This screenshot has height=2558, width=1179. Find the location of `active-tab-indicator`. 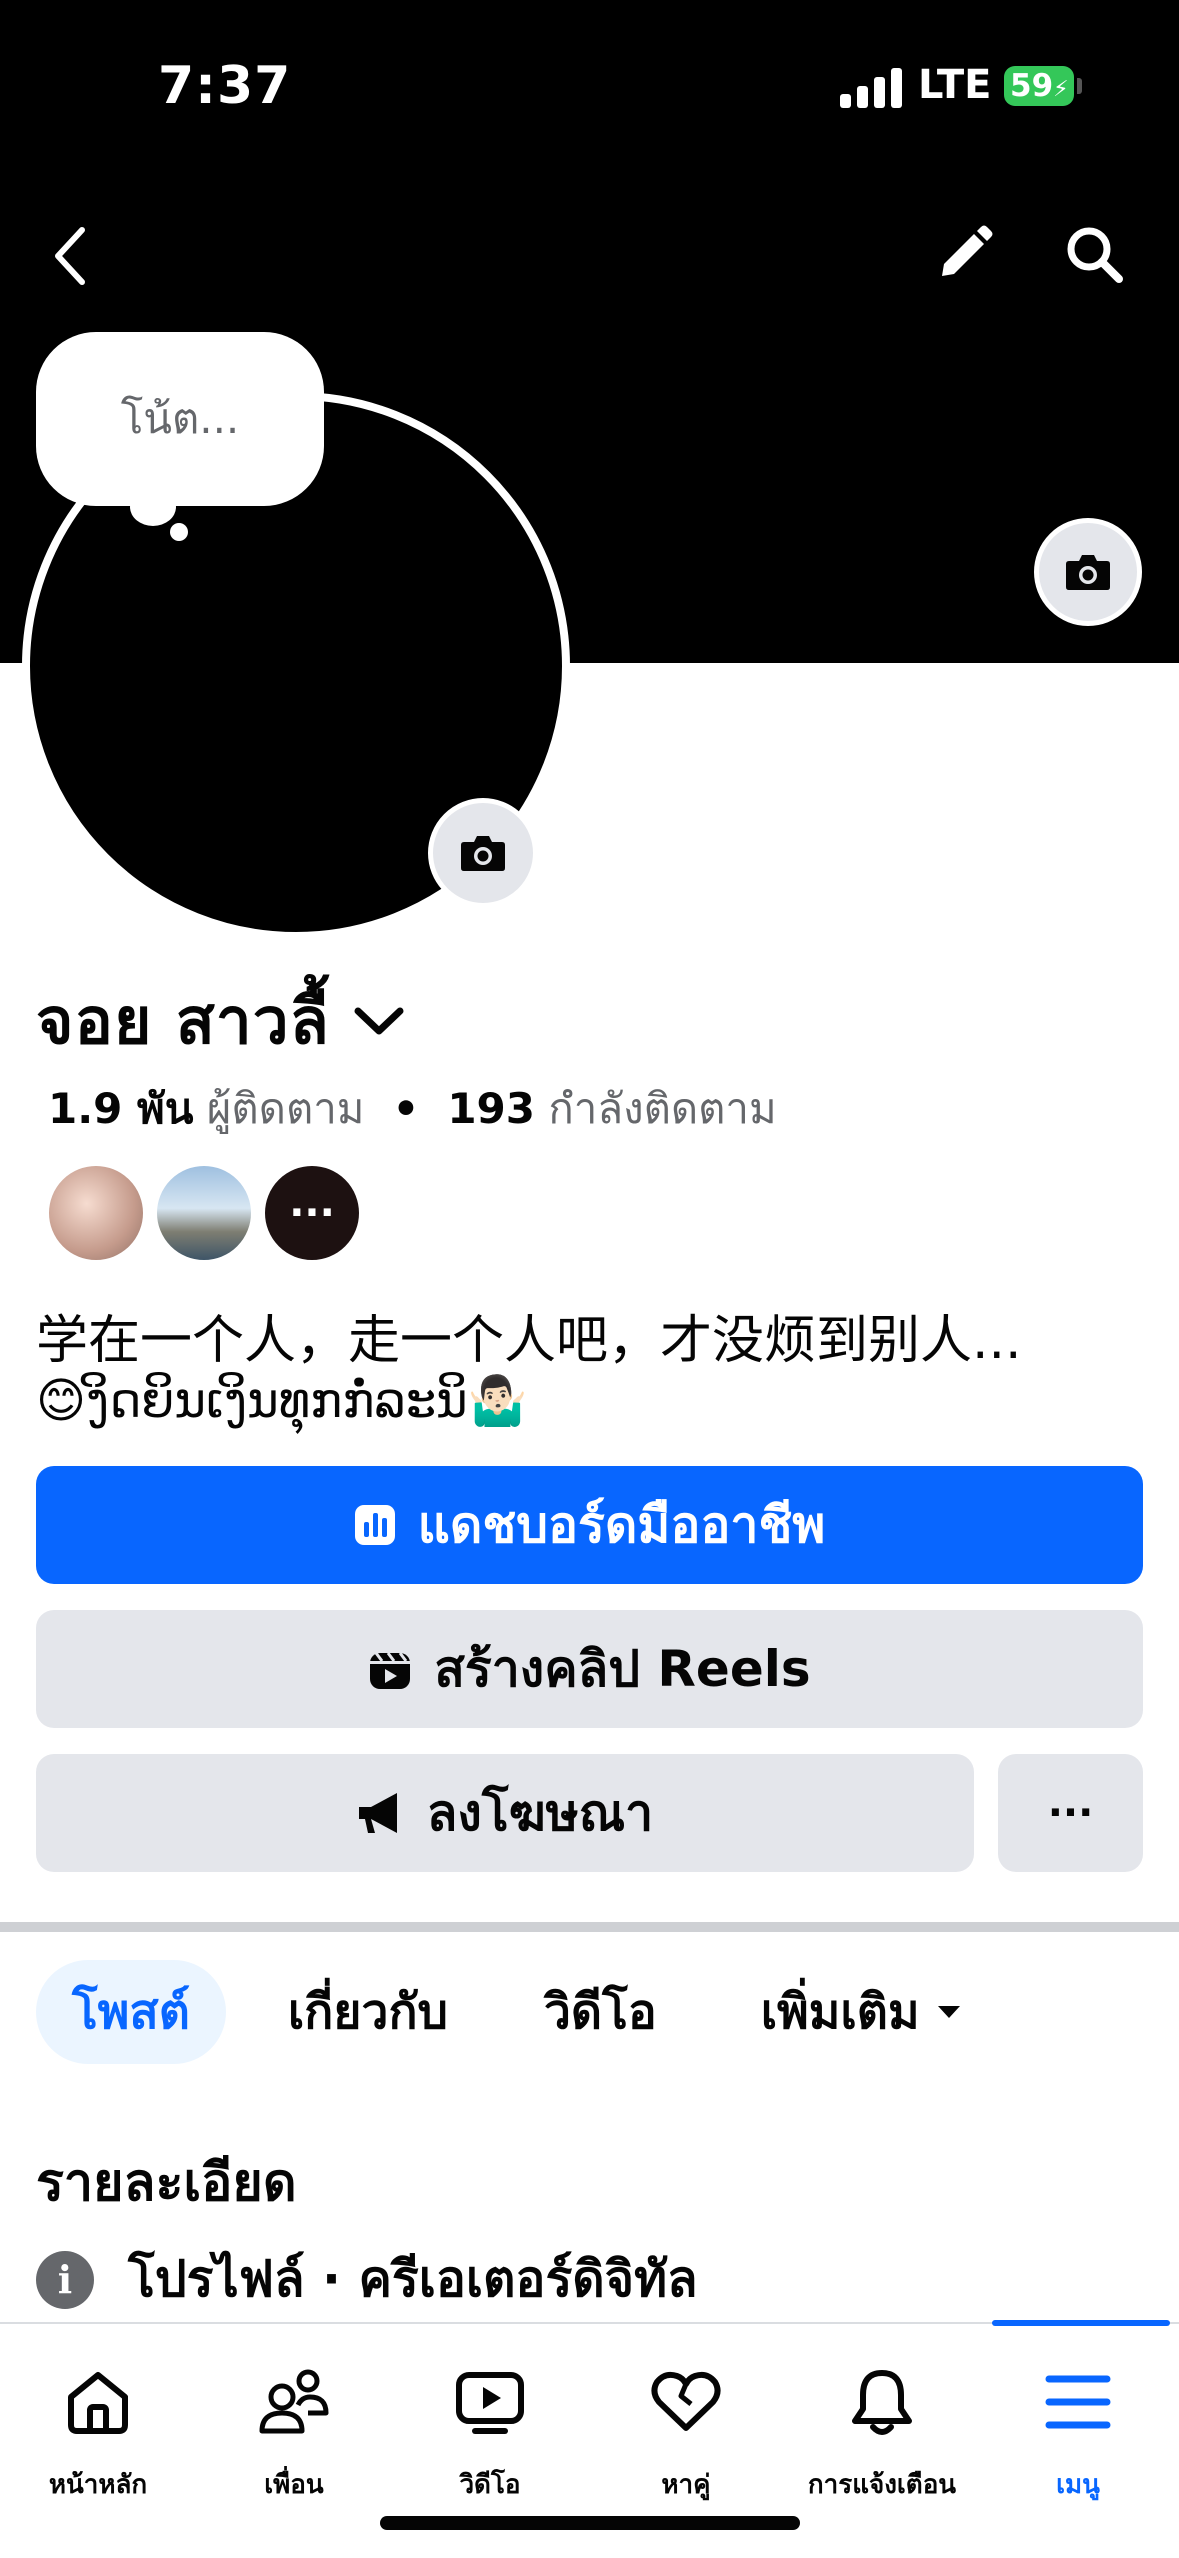

active-tab-indicator is located at coordinates (1081, 2323).